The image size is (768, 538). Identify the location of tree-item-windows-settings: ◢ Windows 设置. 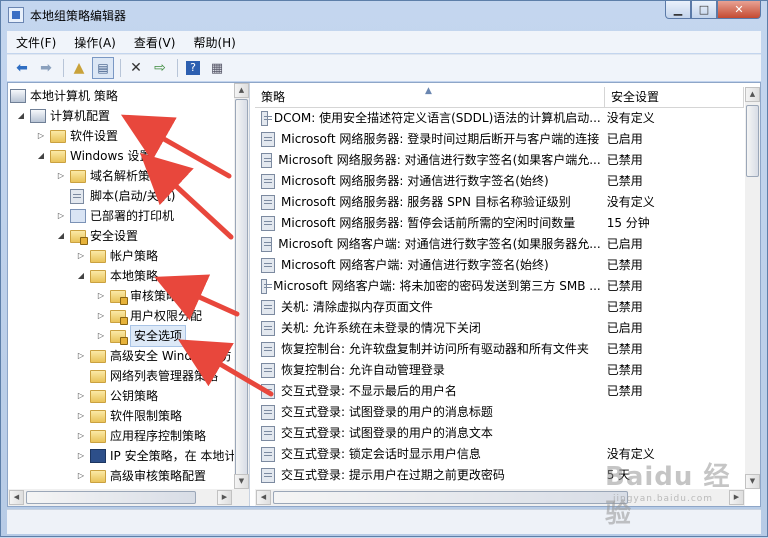
(93, 156).